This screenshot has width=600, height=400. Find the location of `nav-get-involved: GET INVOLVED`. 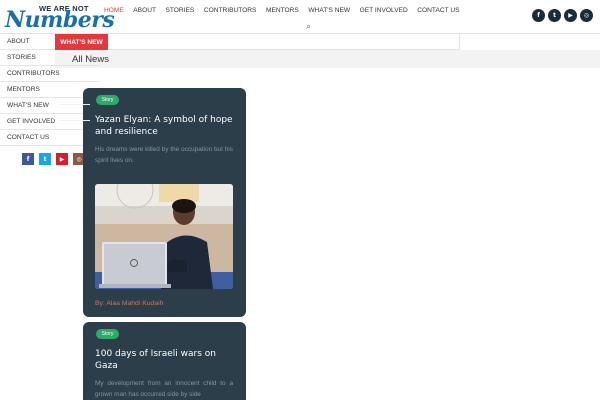

nav-get-involved: GET INVOLVED is located at coordinates (384, 10).